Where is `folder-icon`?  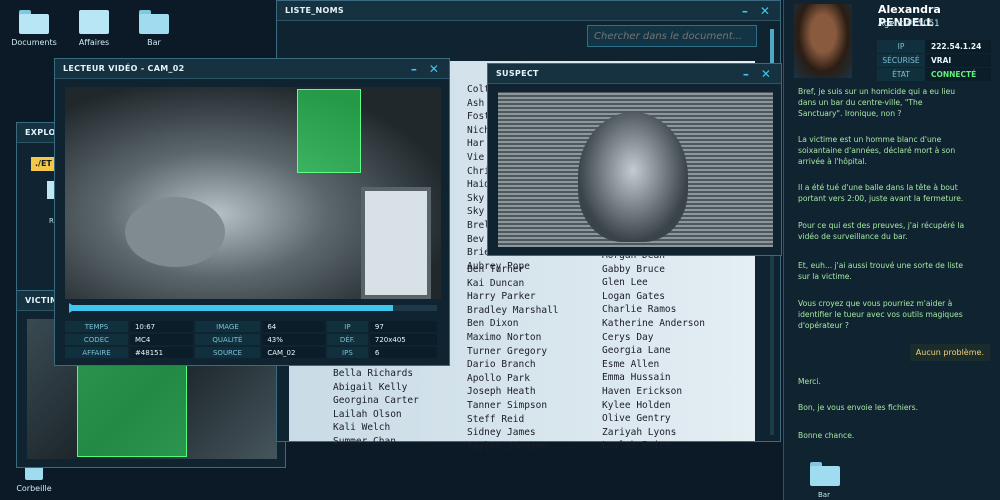 folder-icon is located at coordinates (154, 22).